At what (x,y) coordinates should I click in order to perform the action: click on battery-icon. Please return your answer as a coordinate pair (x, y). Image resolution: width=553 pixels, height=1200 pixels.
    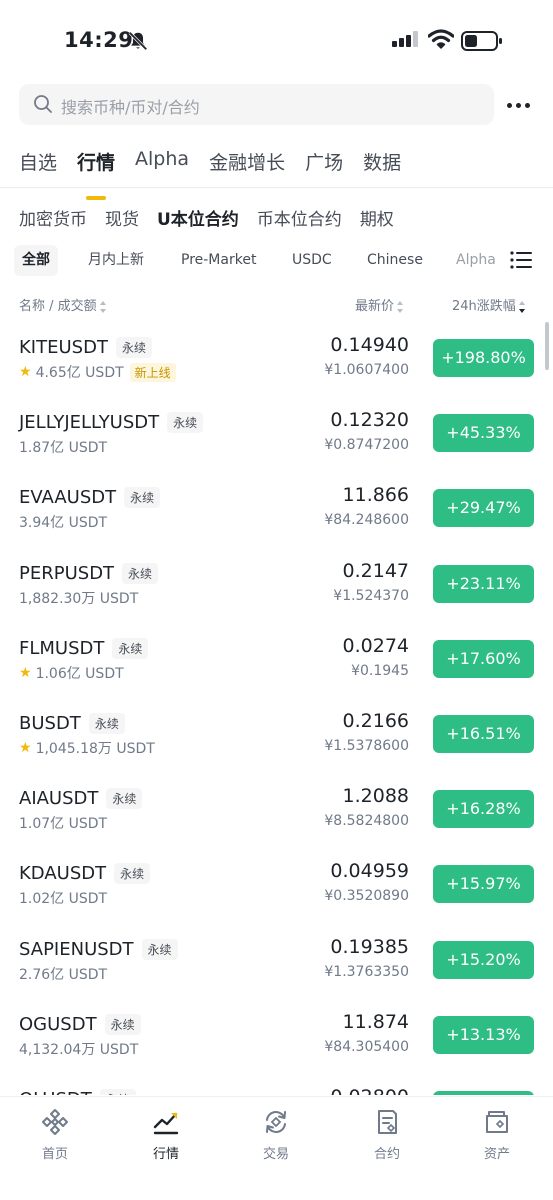
    Looking at the image, I should click on (481, 41).